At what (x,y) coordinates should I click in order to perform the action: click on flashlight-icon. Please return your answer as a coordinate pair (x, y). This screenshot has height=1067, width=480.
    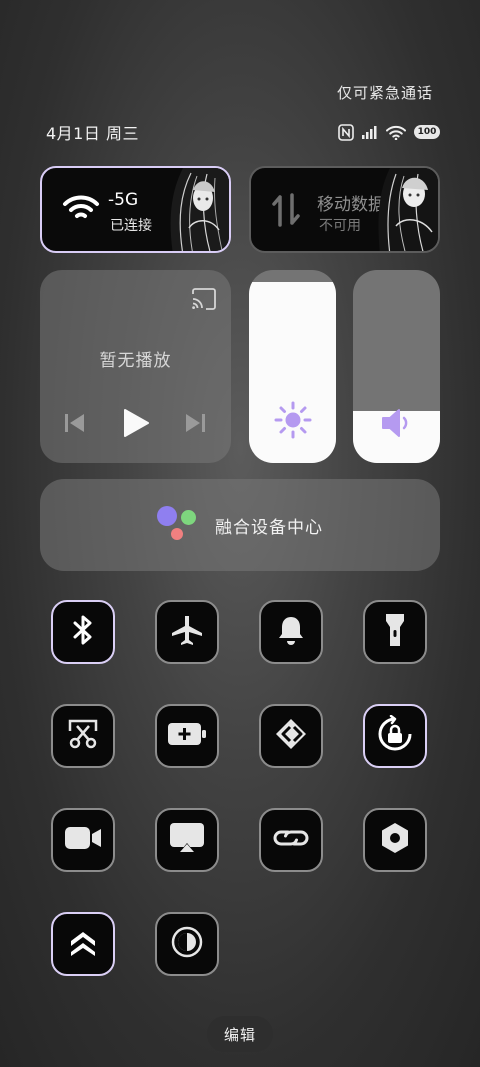
    Looking at the image, I should click on (395, 632).